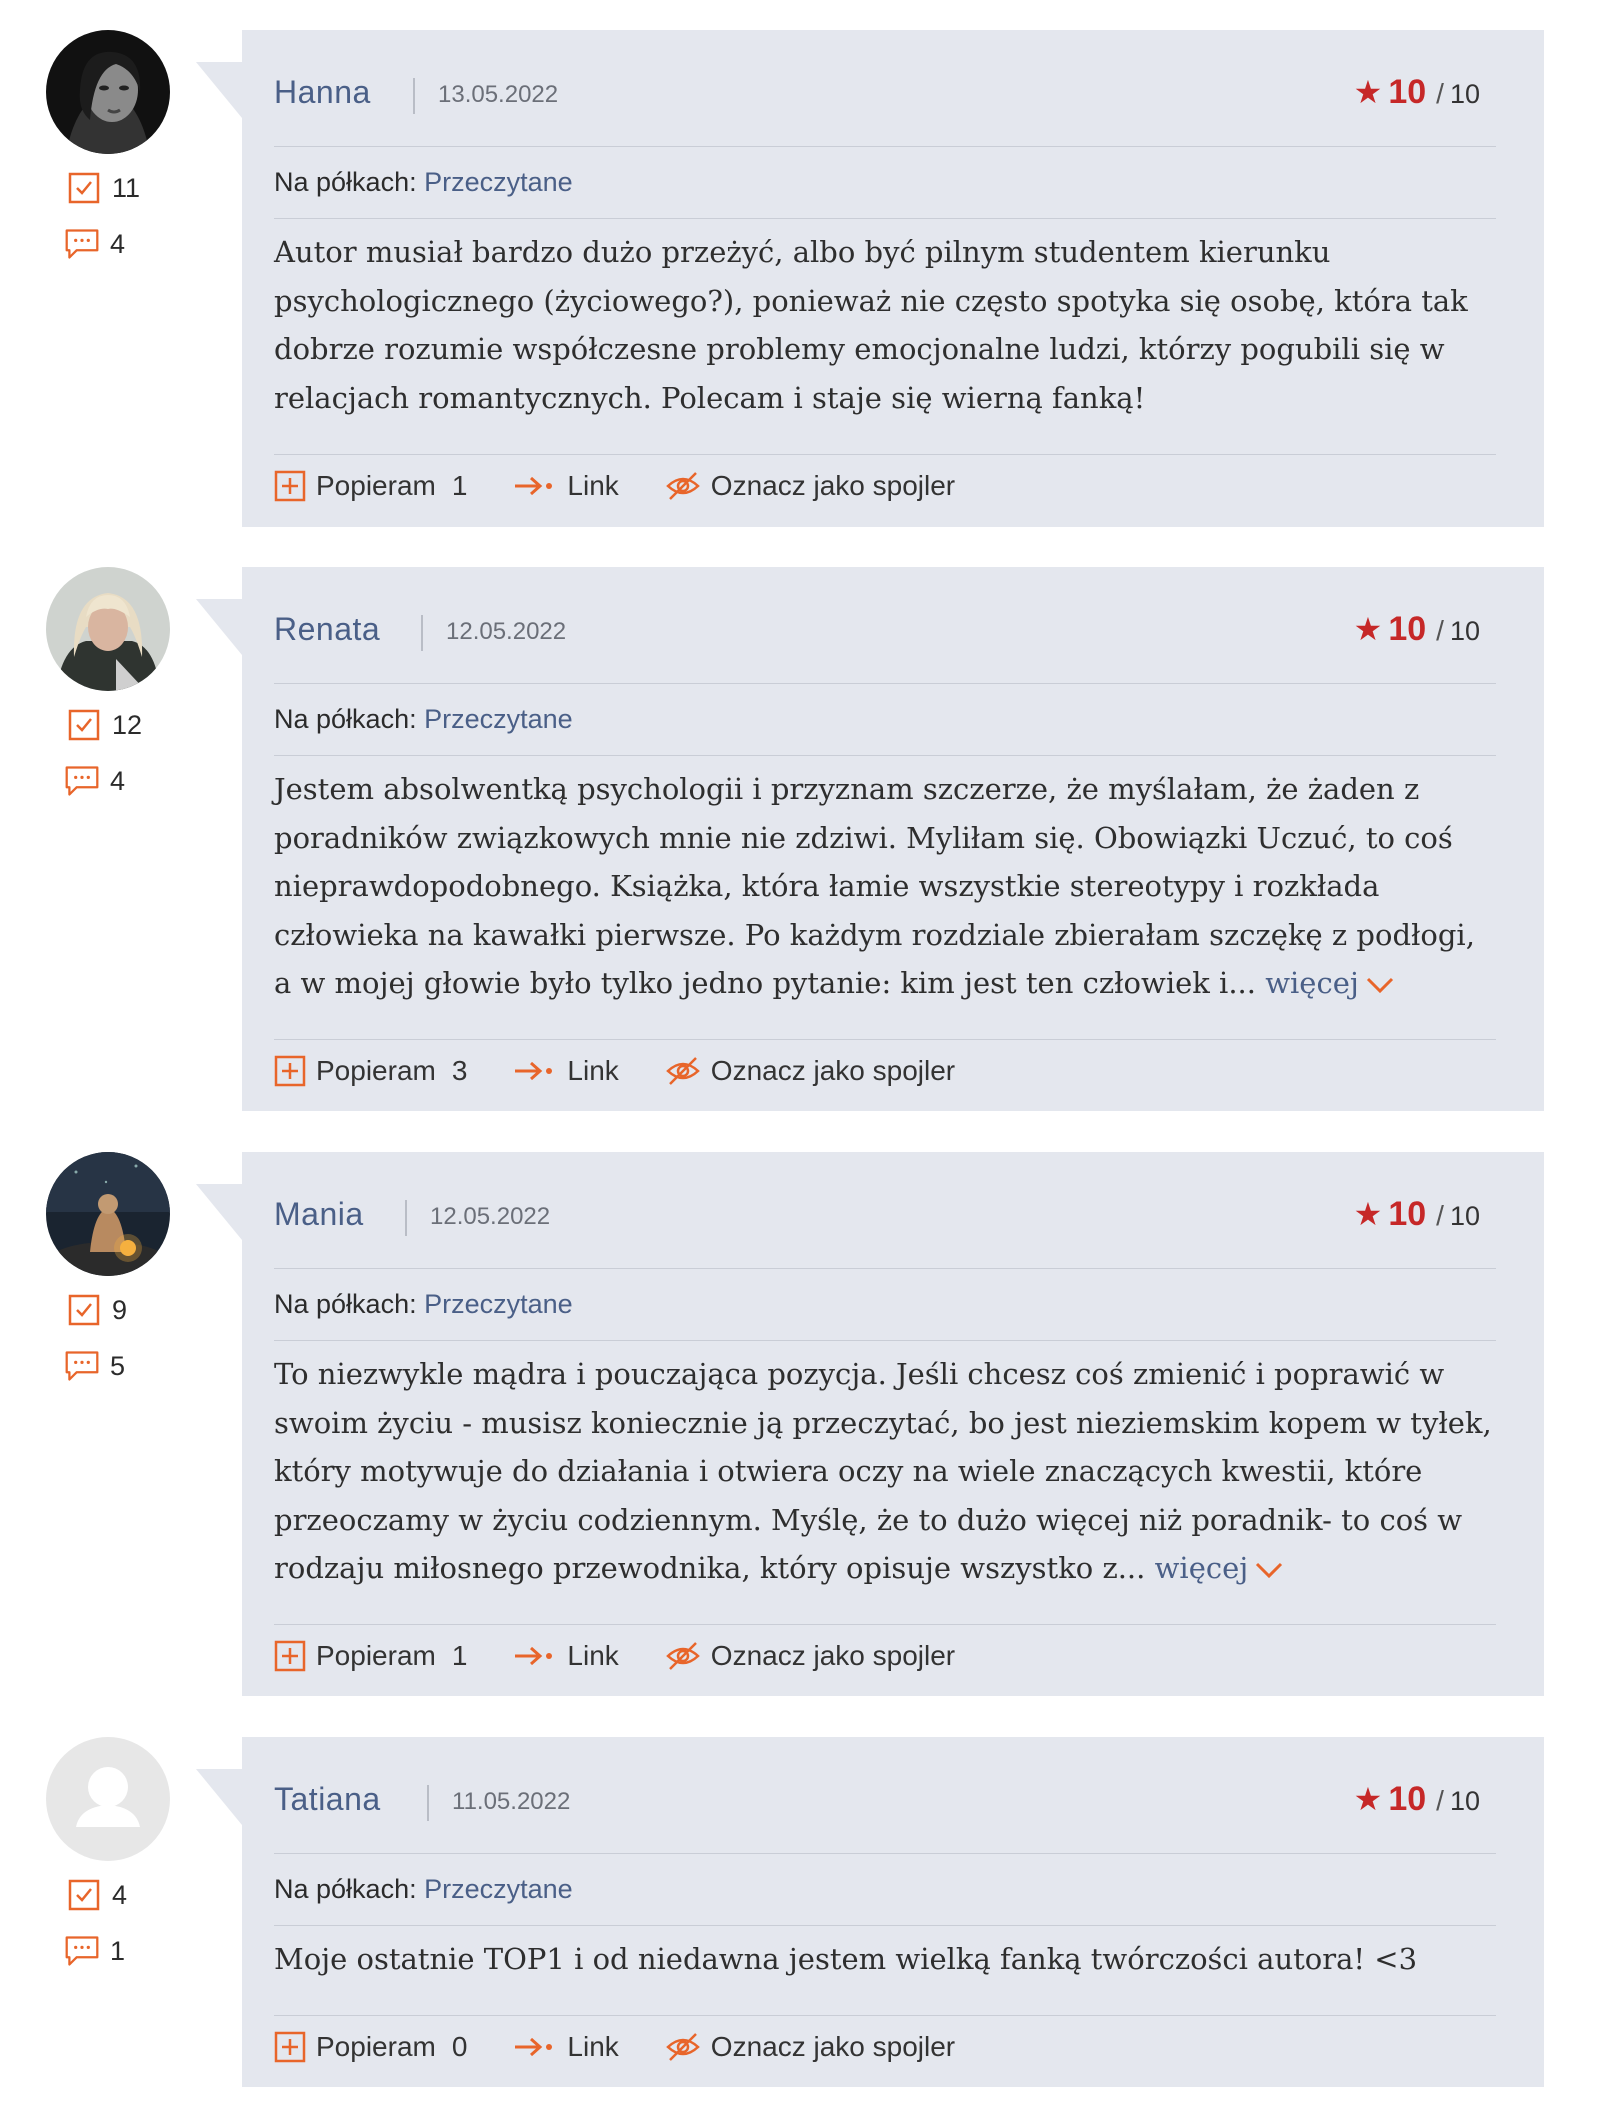  I want to click on comment-count: 5, so click(94, 1366).